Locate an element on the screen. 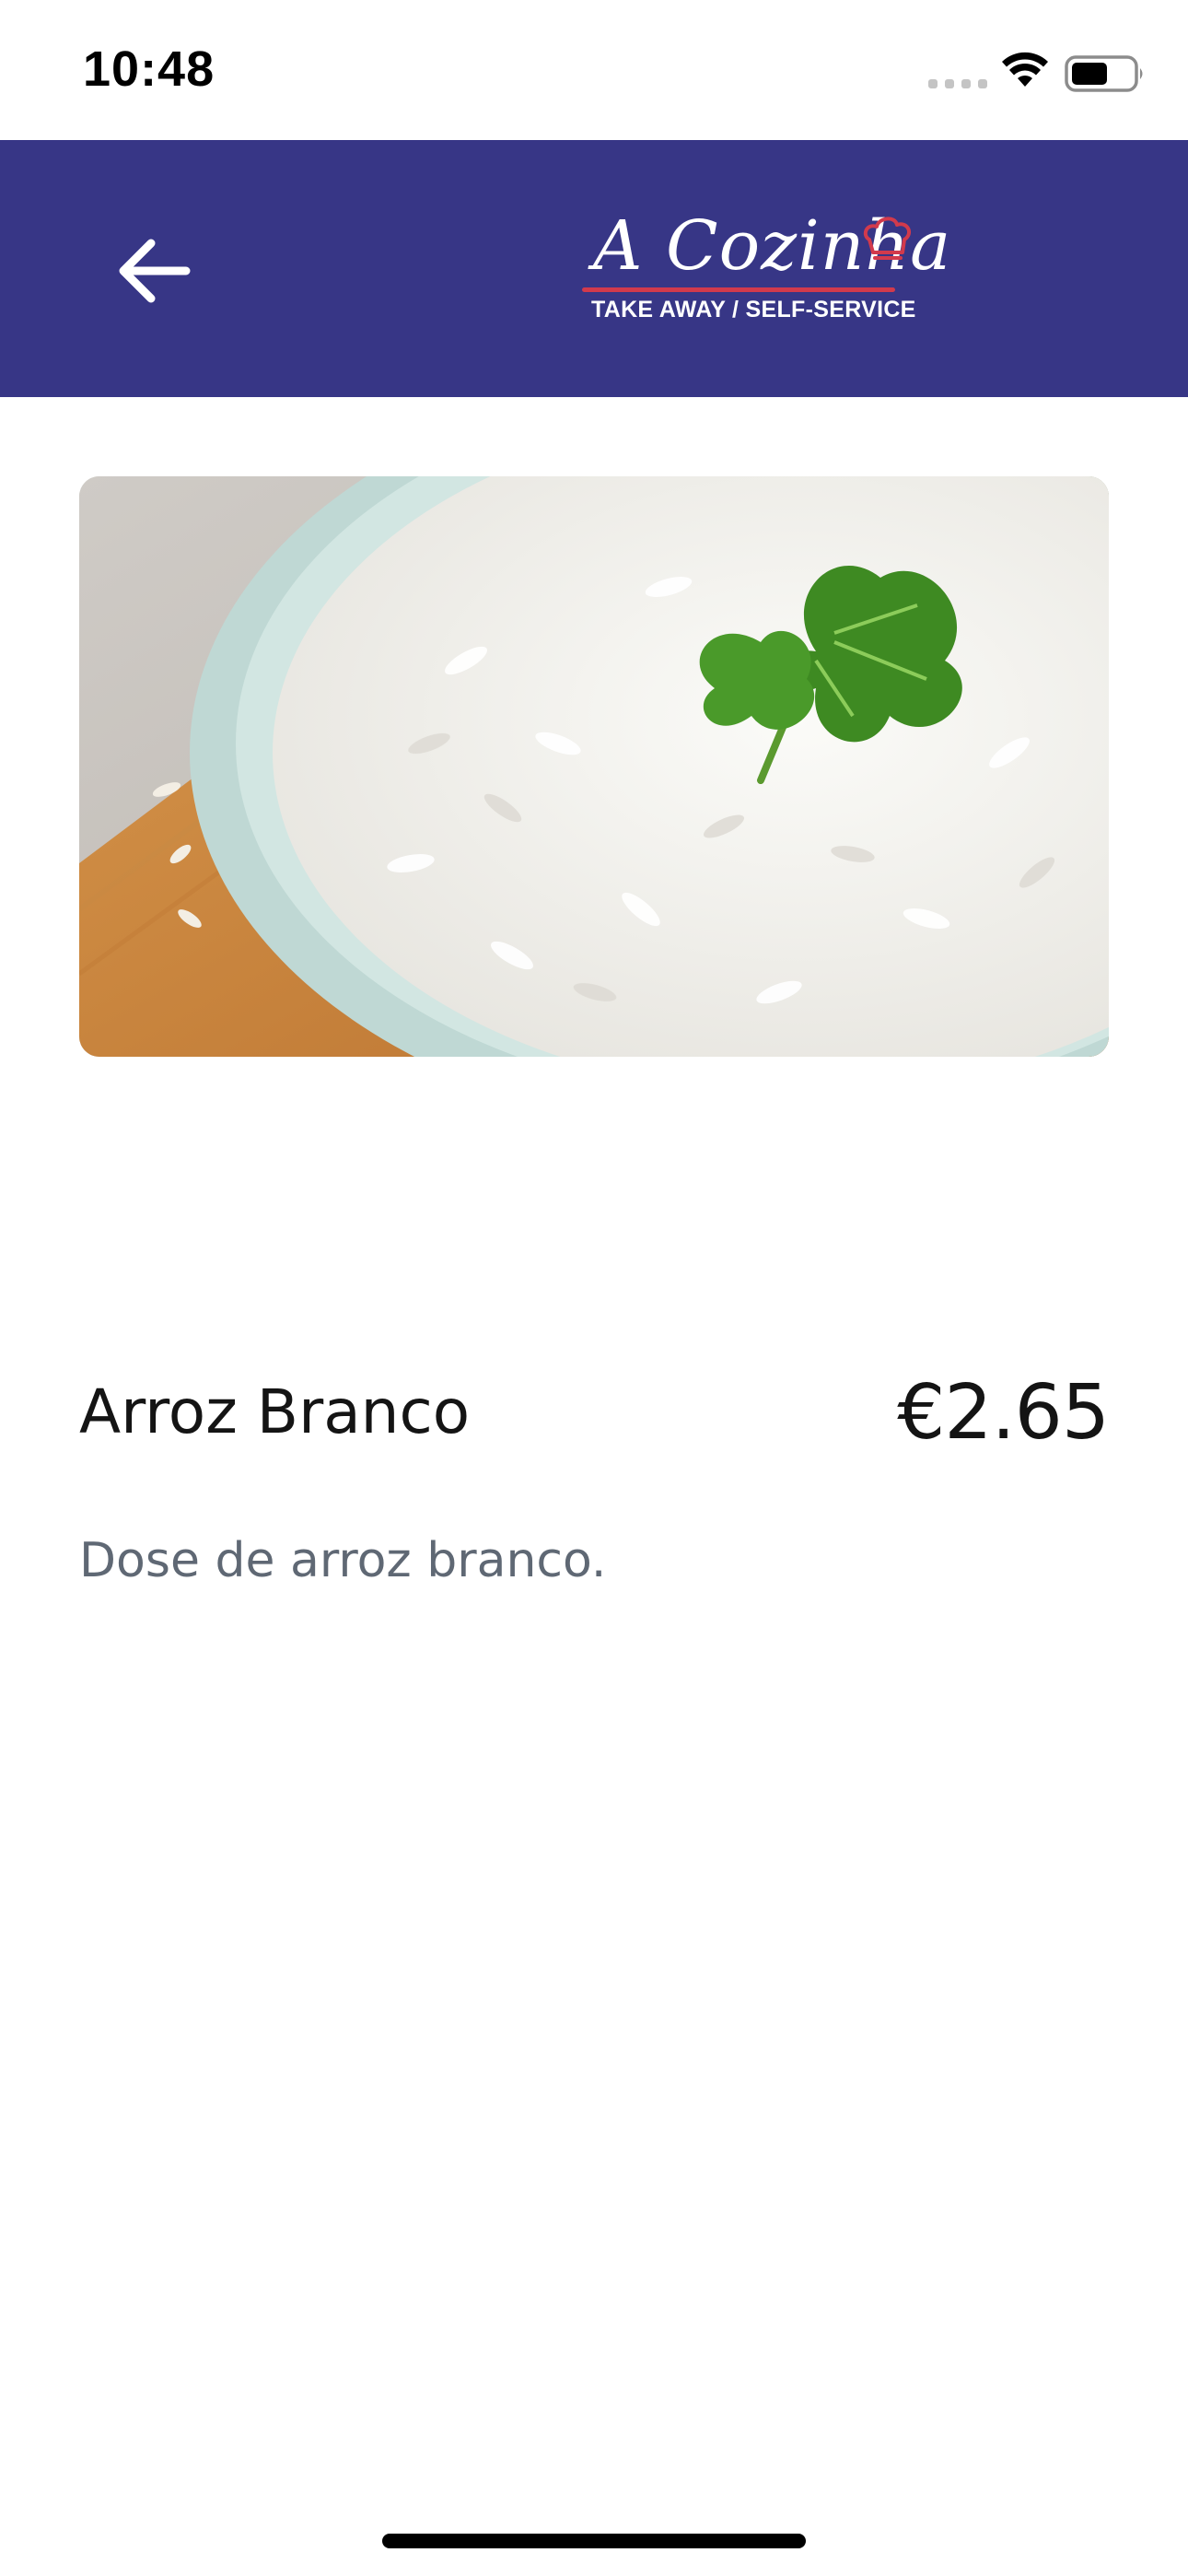 The height and width of the screenshot is (2576, 1188). product-description: Dose de arroz branco. is located at coordinates (343, 1560).